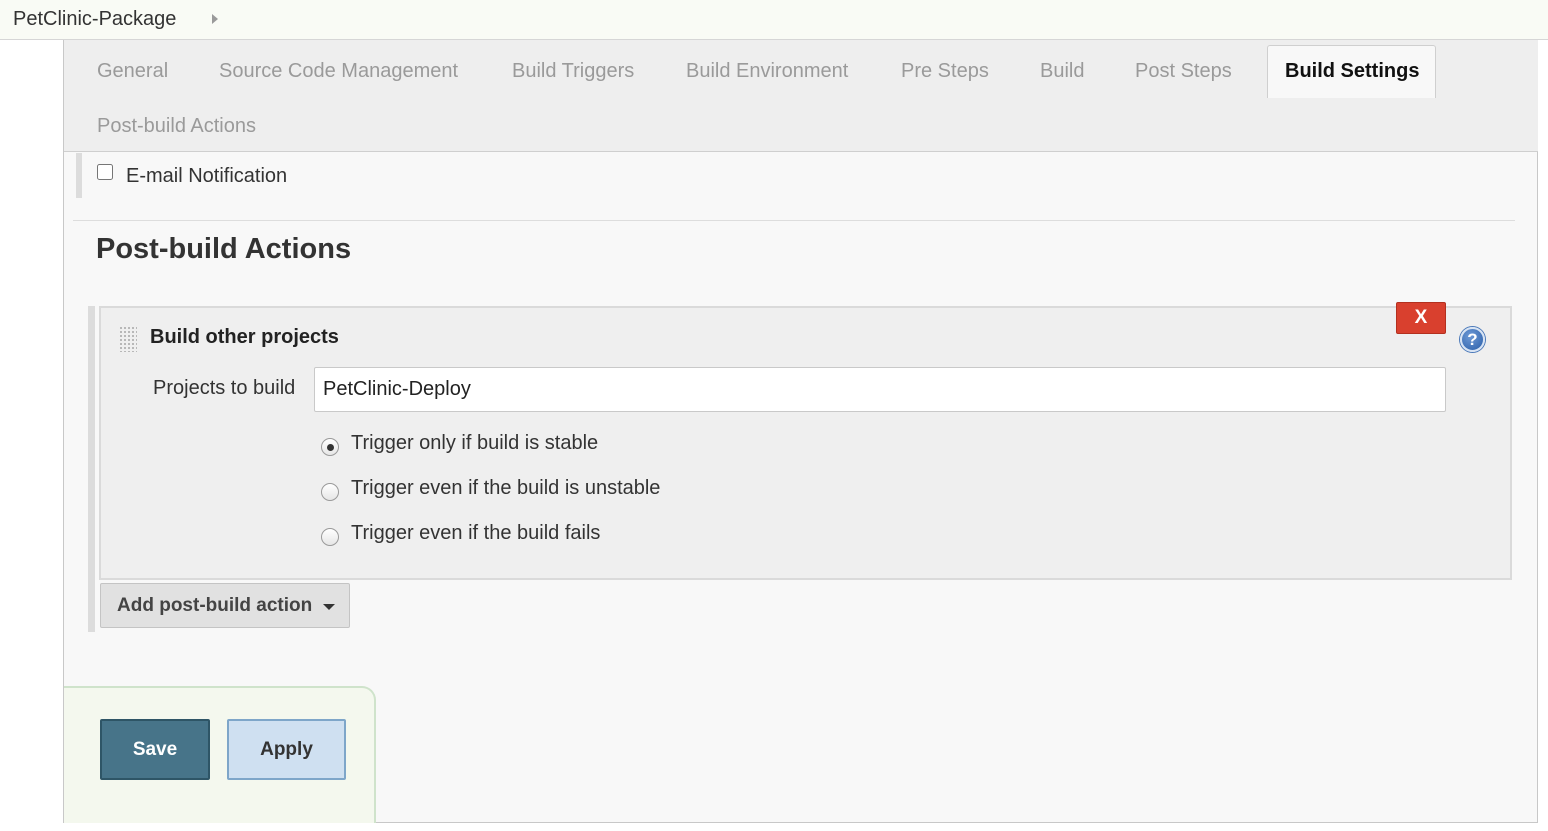  I want to click on tab-build-settings: Build Settings, so click(1352, 71).